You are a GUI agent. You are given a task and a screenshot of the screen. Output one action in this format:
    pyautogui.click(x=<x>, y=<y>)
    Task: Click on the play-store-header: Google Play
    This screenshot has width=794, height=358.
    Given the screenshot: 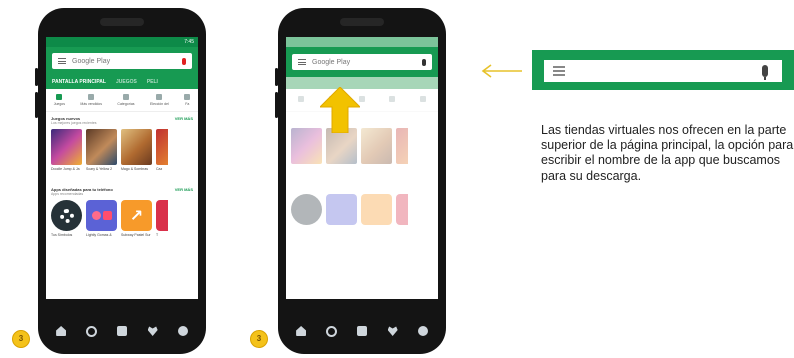 What is the action you would take?
    pyautogui.click(x=362, y=62)
    